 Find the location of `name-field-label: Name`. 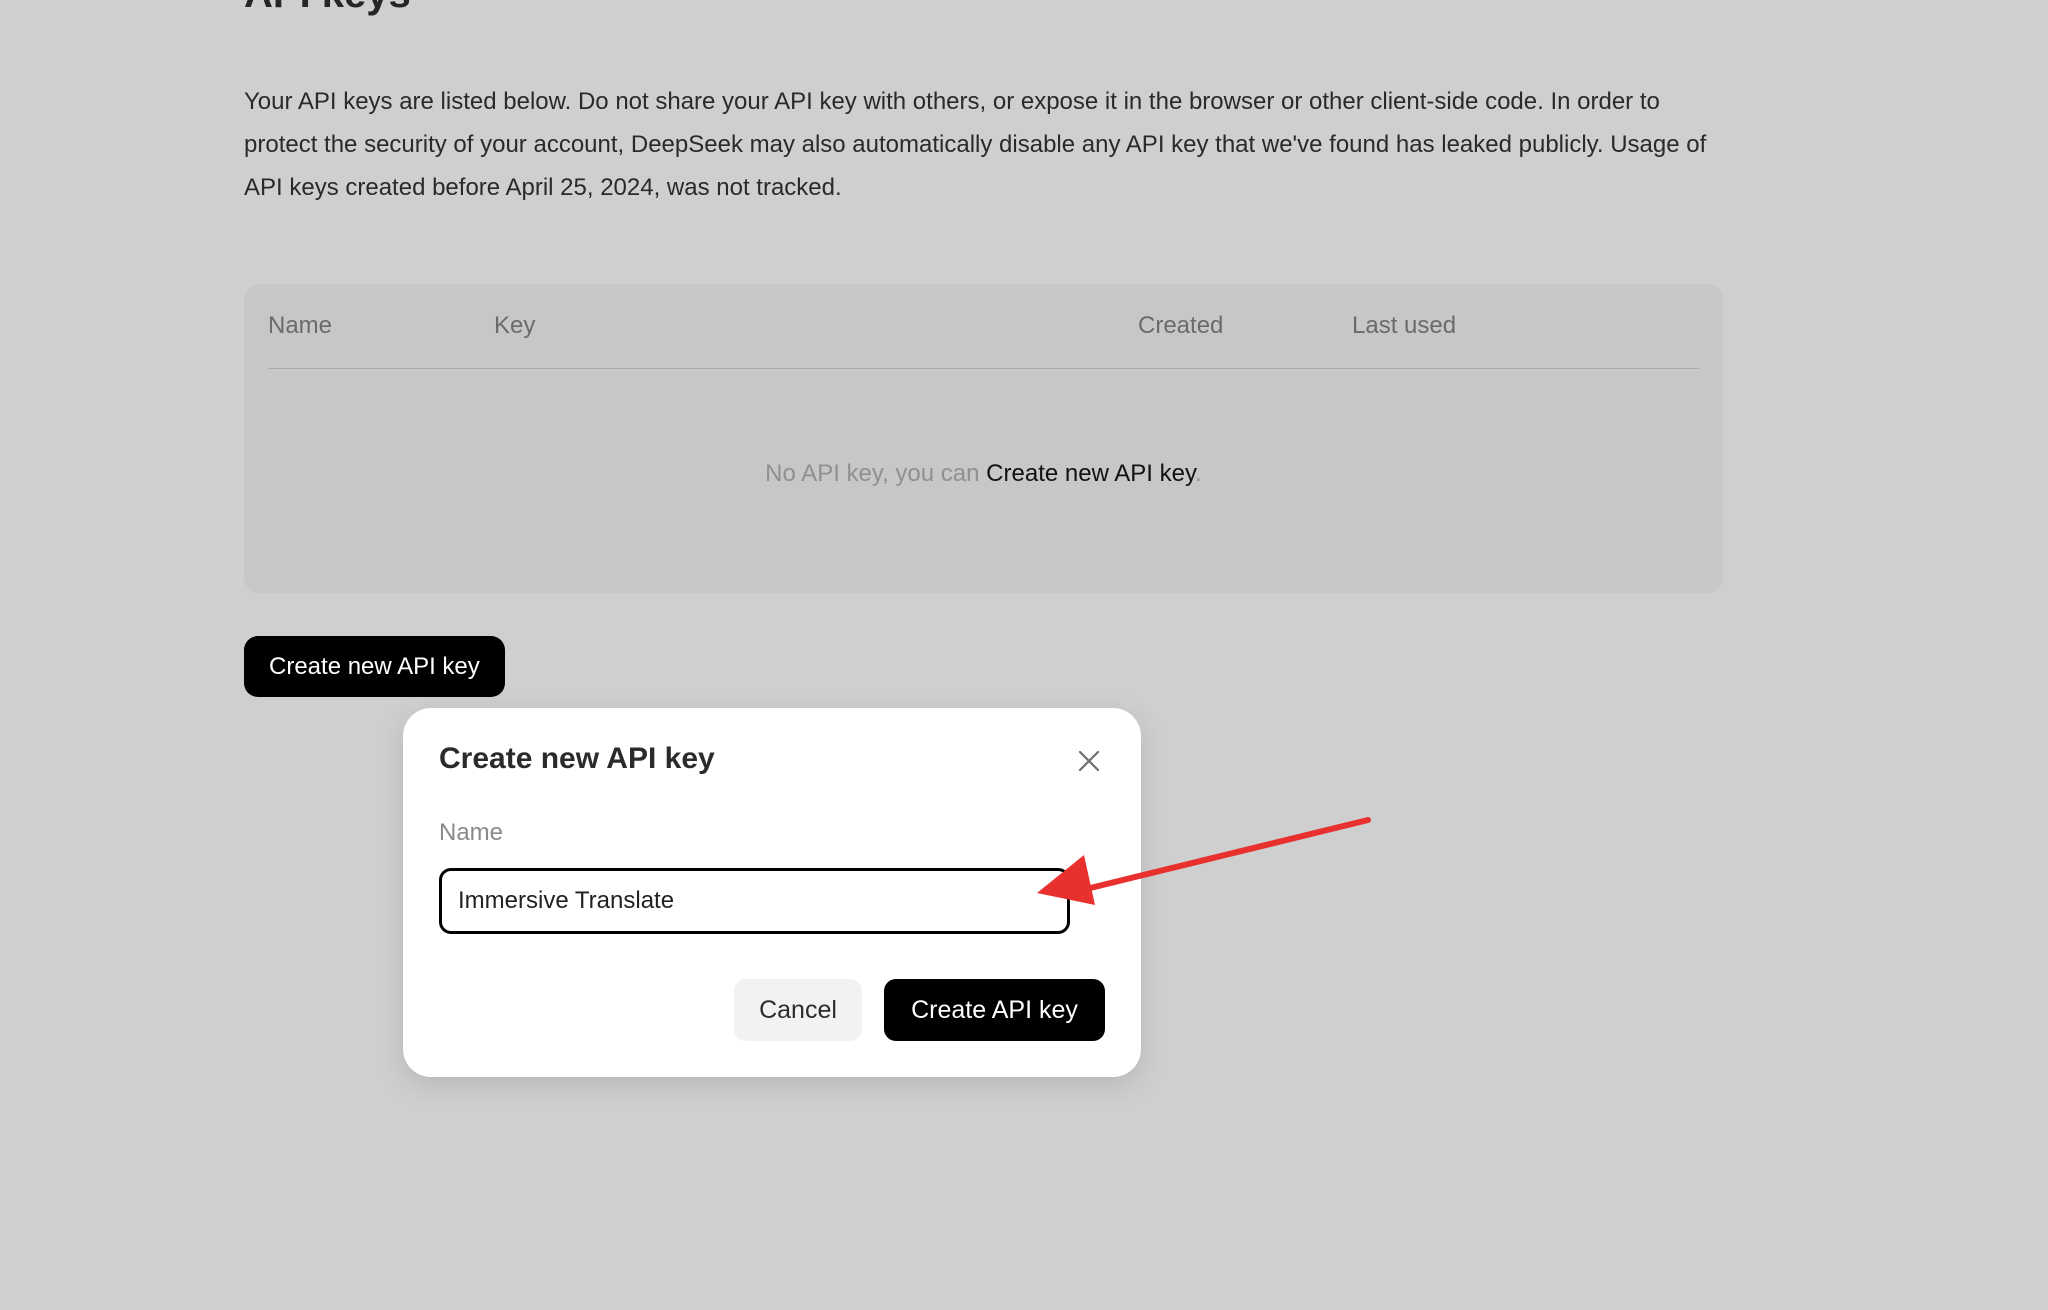

name-field-label: Name is located at coordinates (471, 832).